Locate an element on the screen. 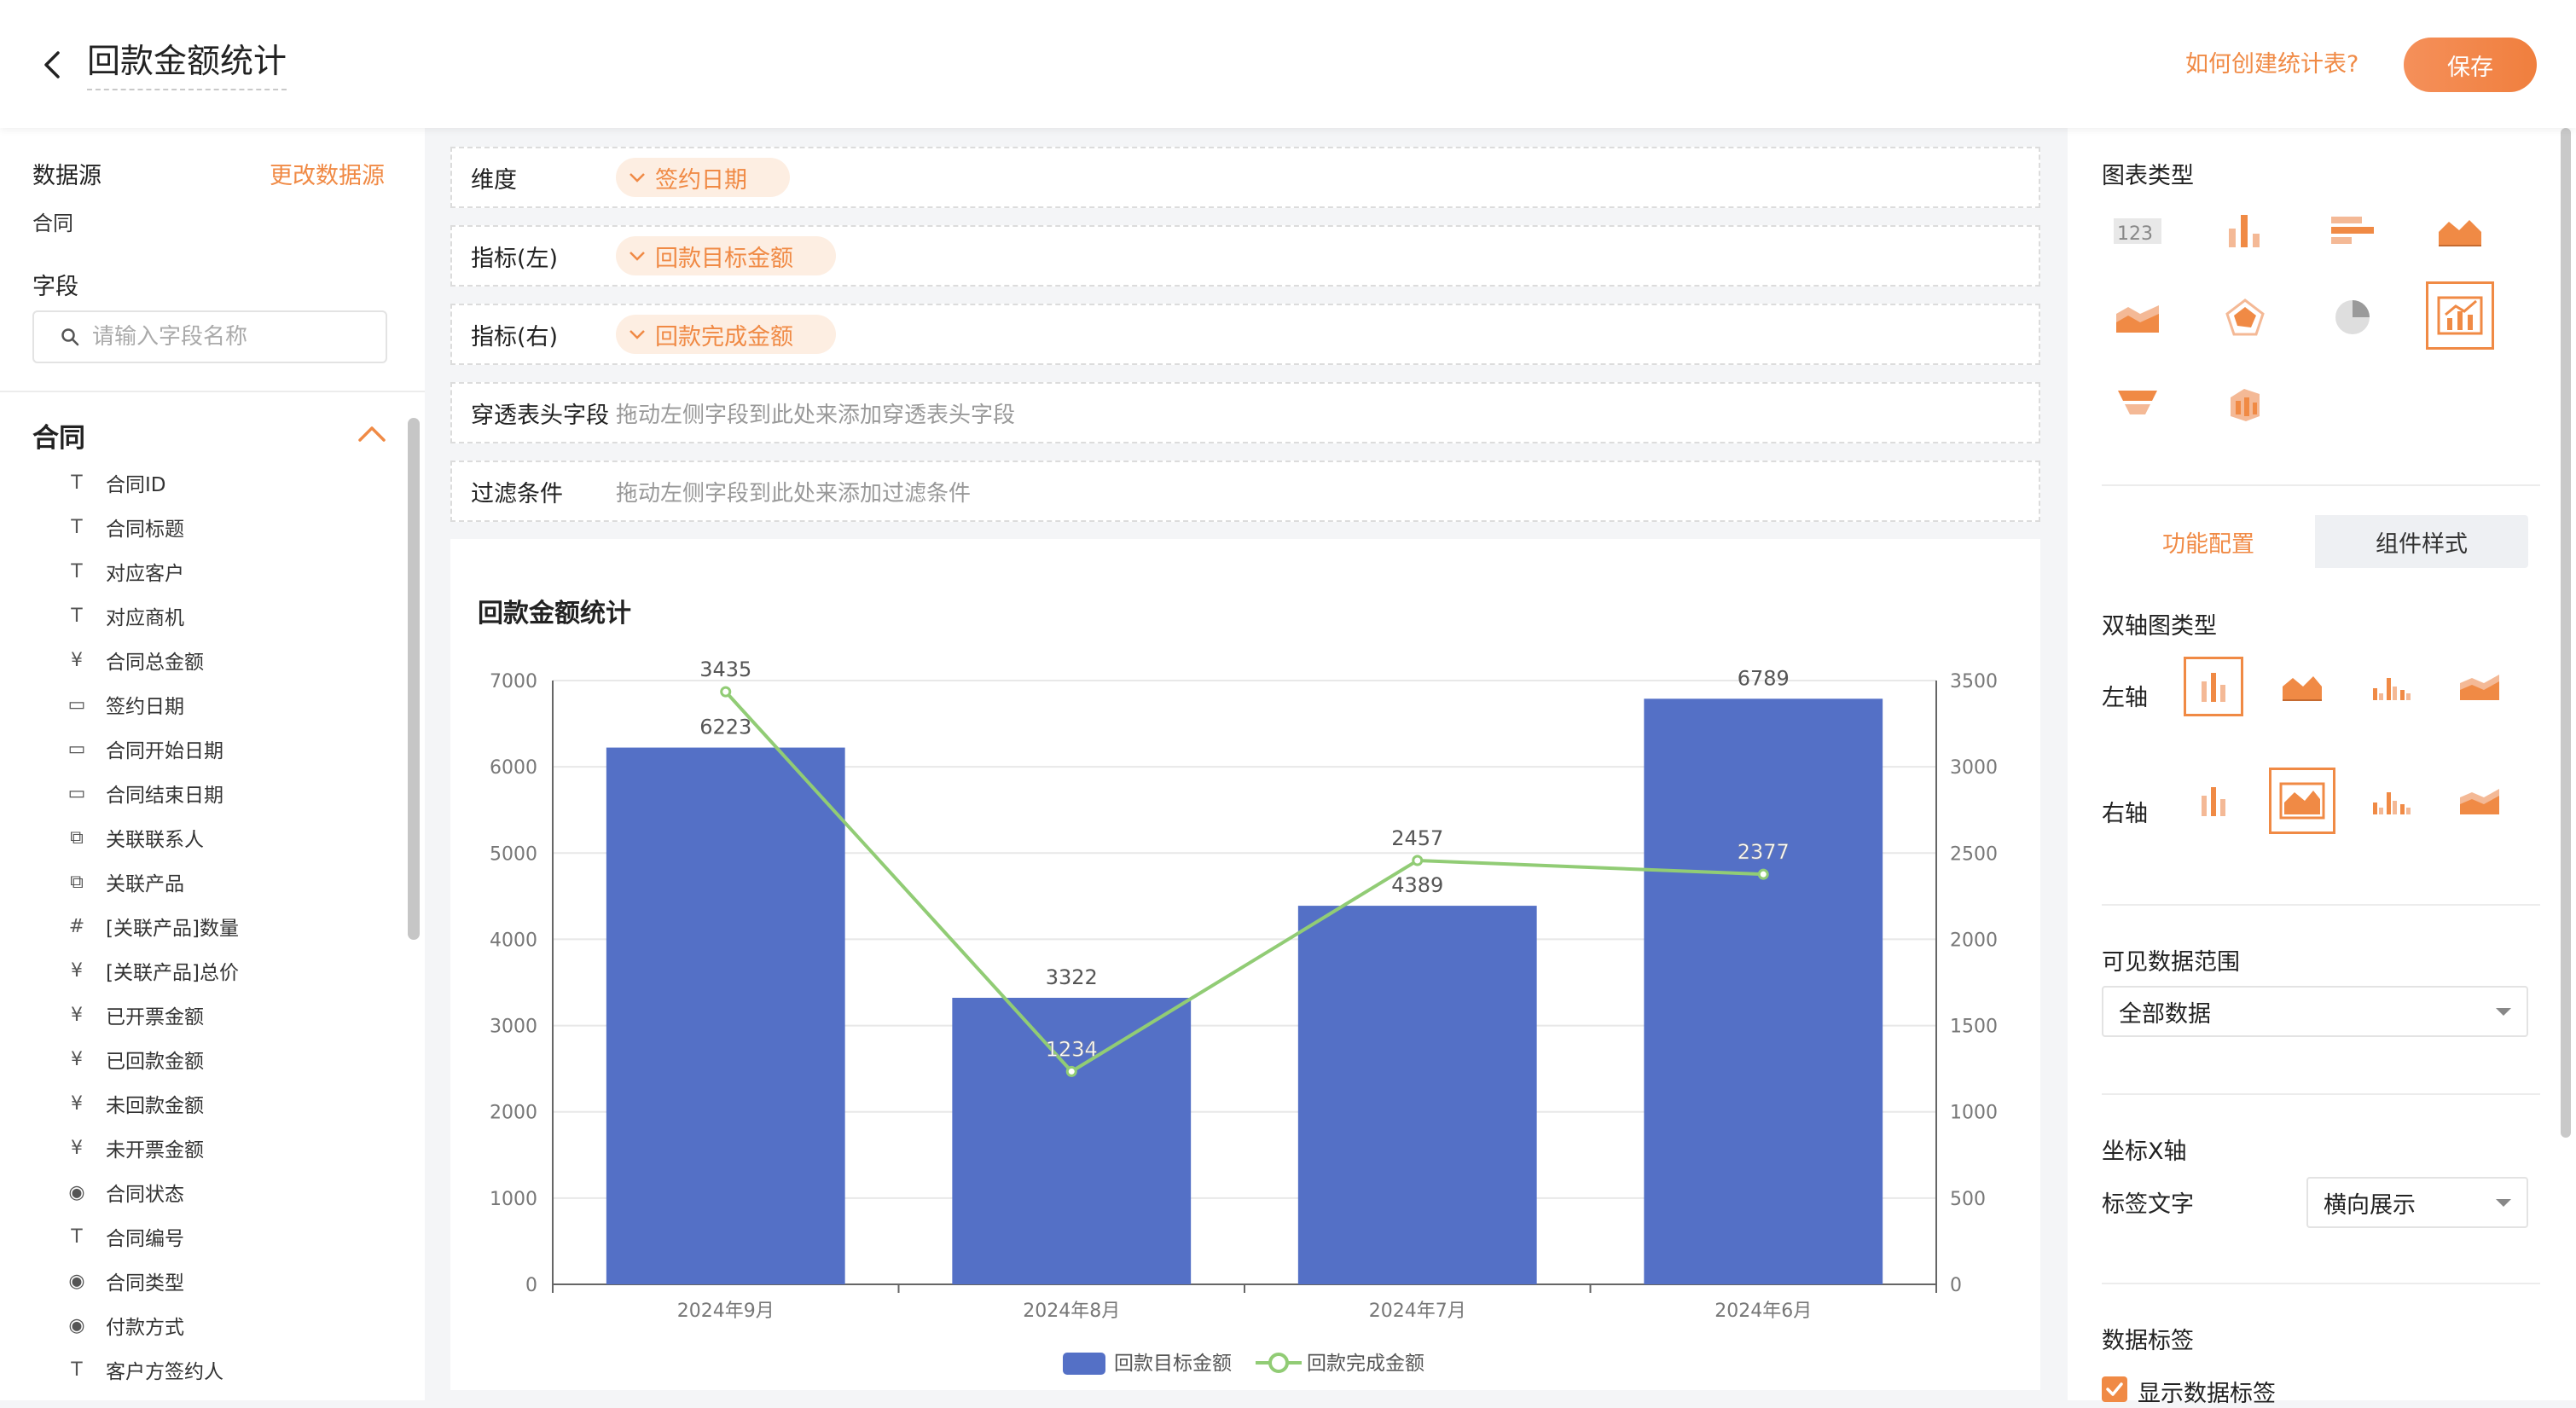  dimension-chip: 签约日期 is located at coordinates (703, 177).